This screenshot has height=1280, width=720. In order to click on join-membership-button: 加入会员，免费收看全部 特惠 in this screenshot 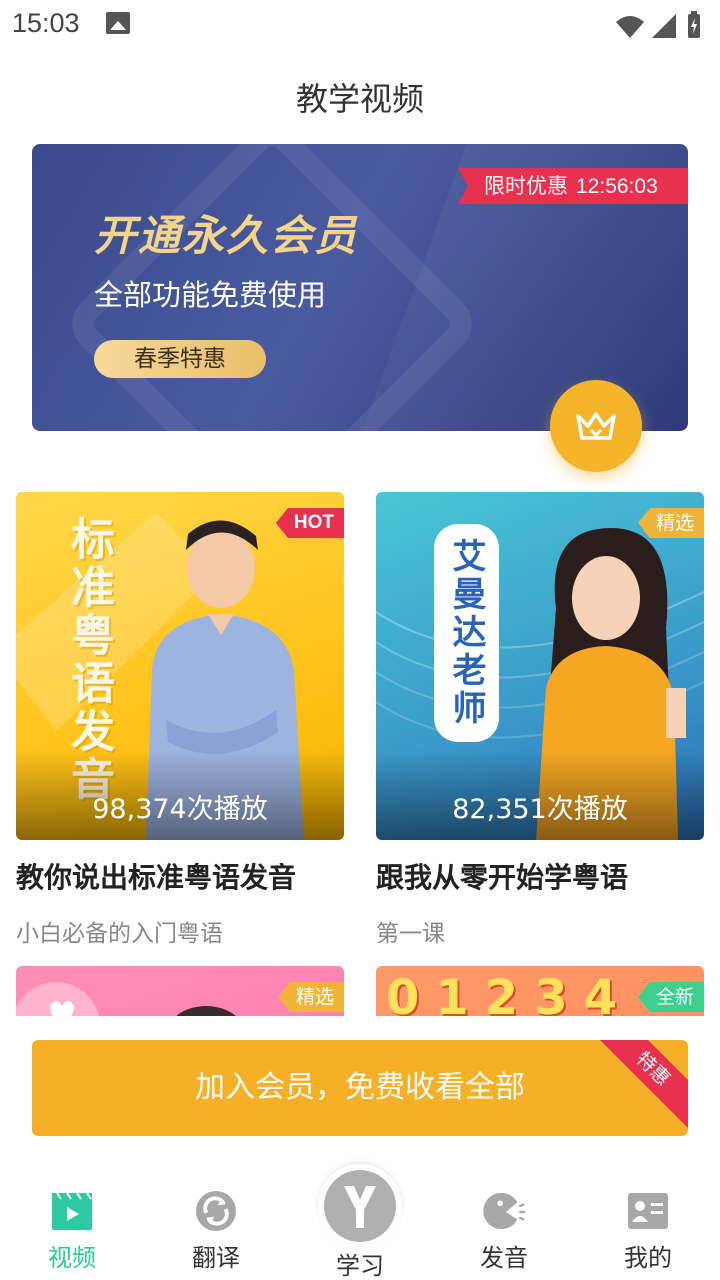, I will do `click(360, 1088)`.